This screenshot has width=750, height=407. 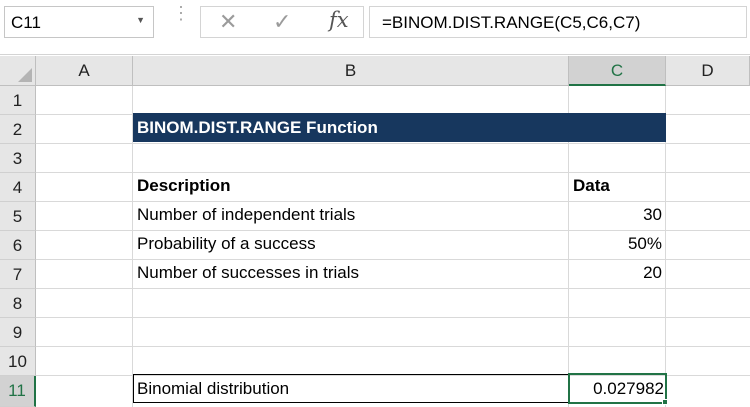 I want to click on select-all-button, so click(x=18, y=71).